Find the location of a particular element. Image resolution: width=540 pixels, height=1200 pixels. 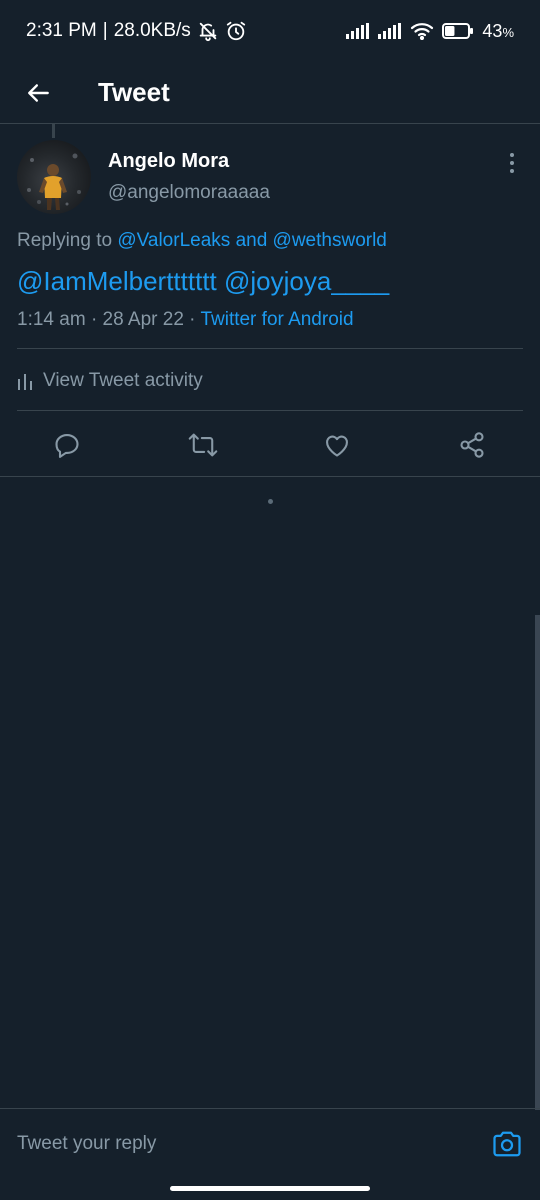

replying-prefix: Replying to is located at coordinates (65, 240).